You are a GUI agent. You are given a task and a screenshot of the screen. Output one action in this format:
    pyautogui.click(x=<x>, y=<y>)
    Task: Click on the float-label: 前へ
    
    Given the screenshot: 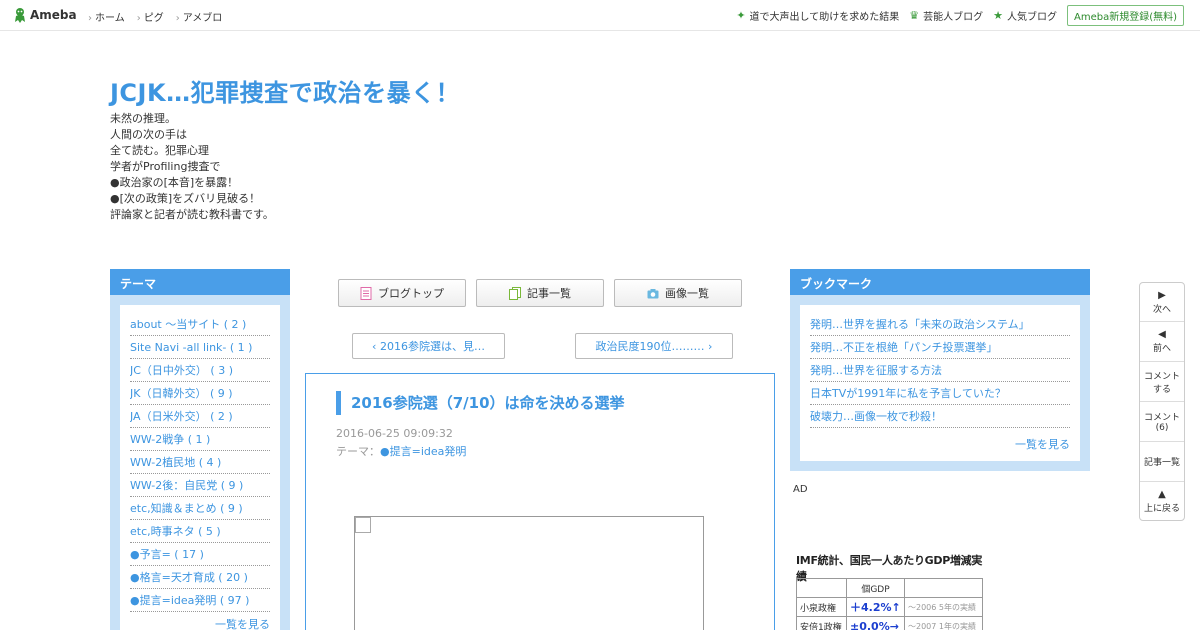 What is the action you would take?
    pyautogui.click(x=1161, y=349)
    